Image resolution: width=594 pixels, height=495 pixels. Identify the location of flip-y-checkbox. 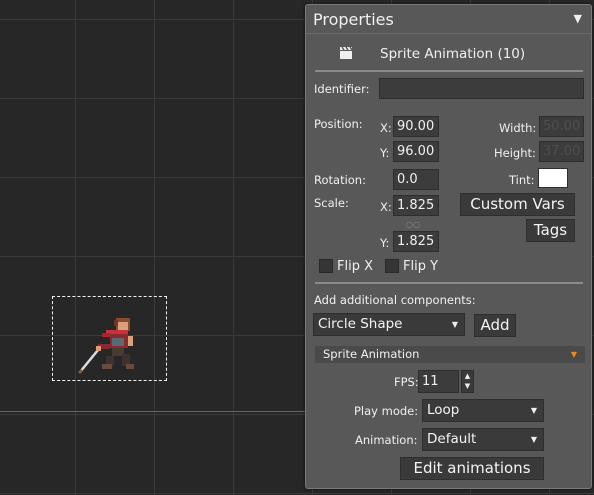
(392, 266).